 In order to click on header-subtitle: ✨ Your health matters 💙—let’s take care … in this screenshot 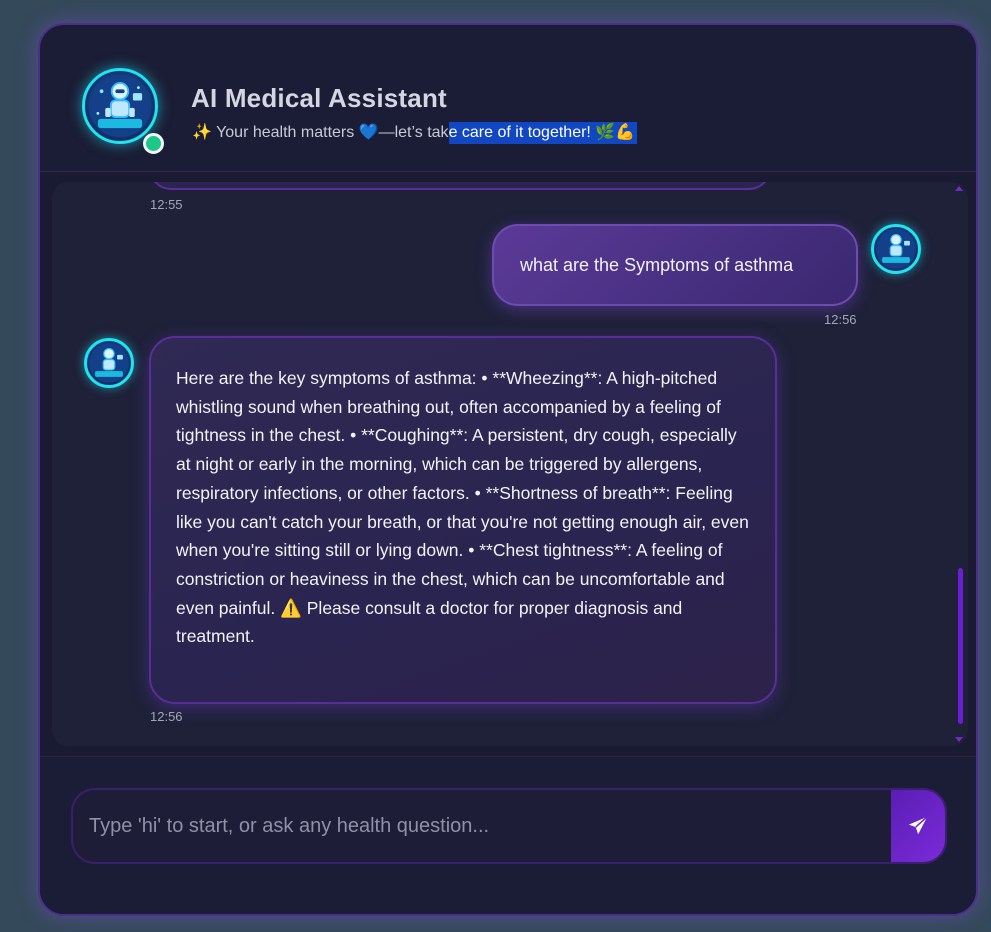, I will do `click(415, 133)`.